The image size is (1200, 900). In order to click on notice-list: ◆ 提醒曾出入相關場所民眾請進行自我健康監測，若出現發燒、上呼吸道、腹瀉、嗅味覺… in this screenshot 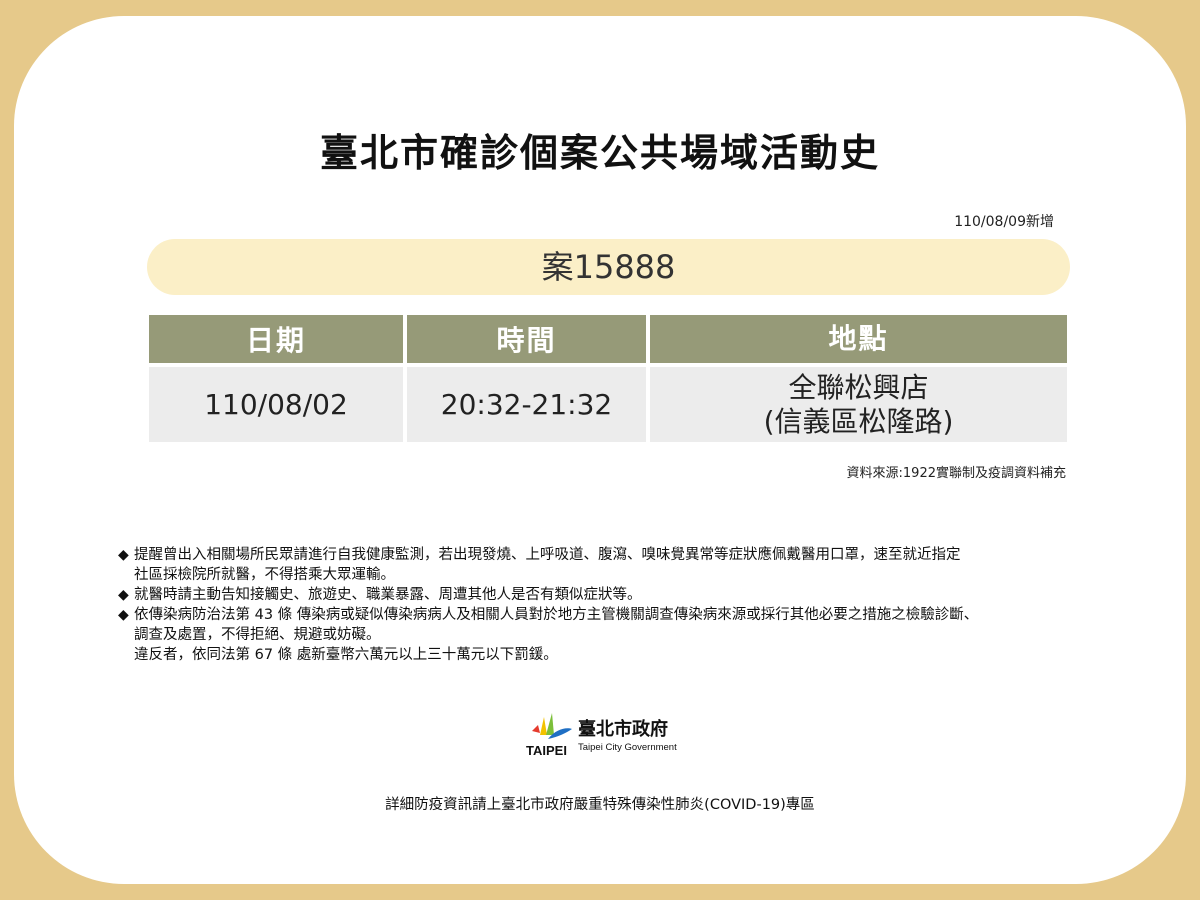, I will do `click(638, 605)`.